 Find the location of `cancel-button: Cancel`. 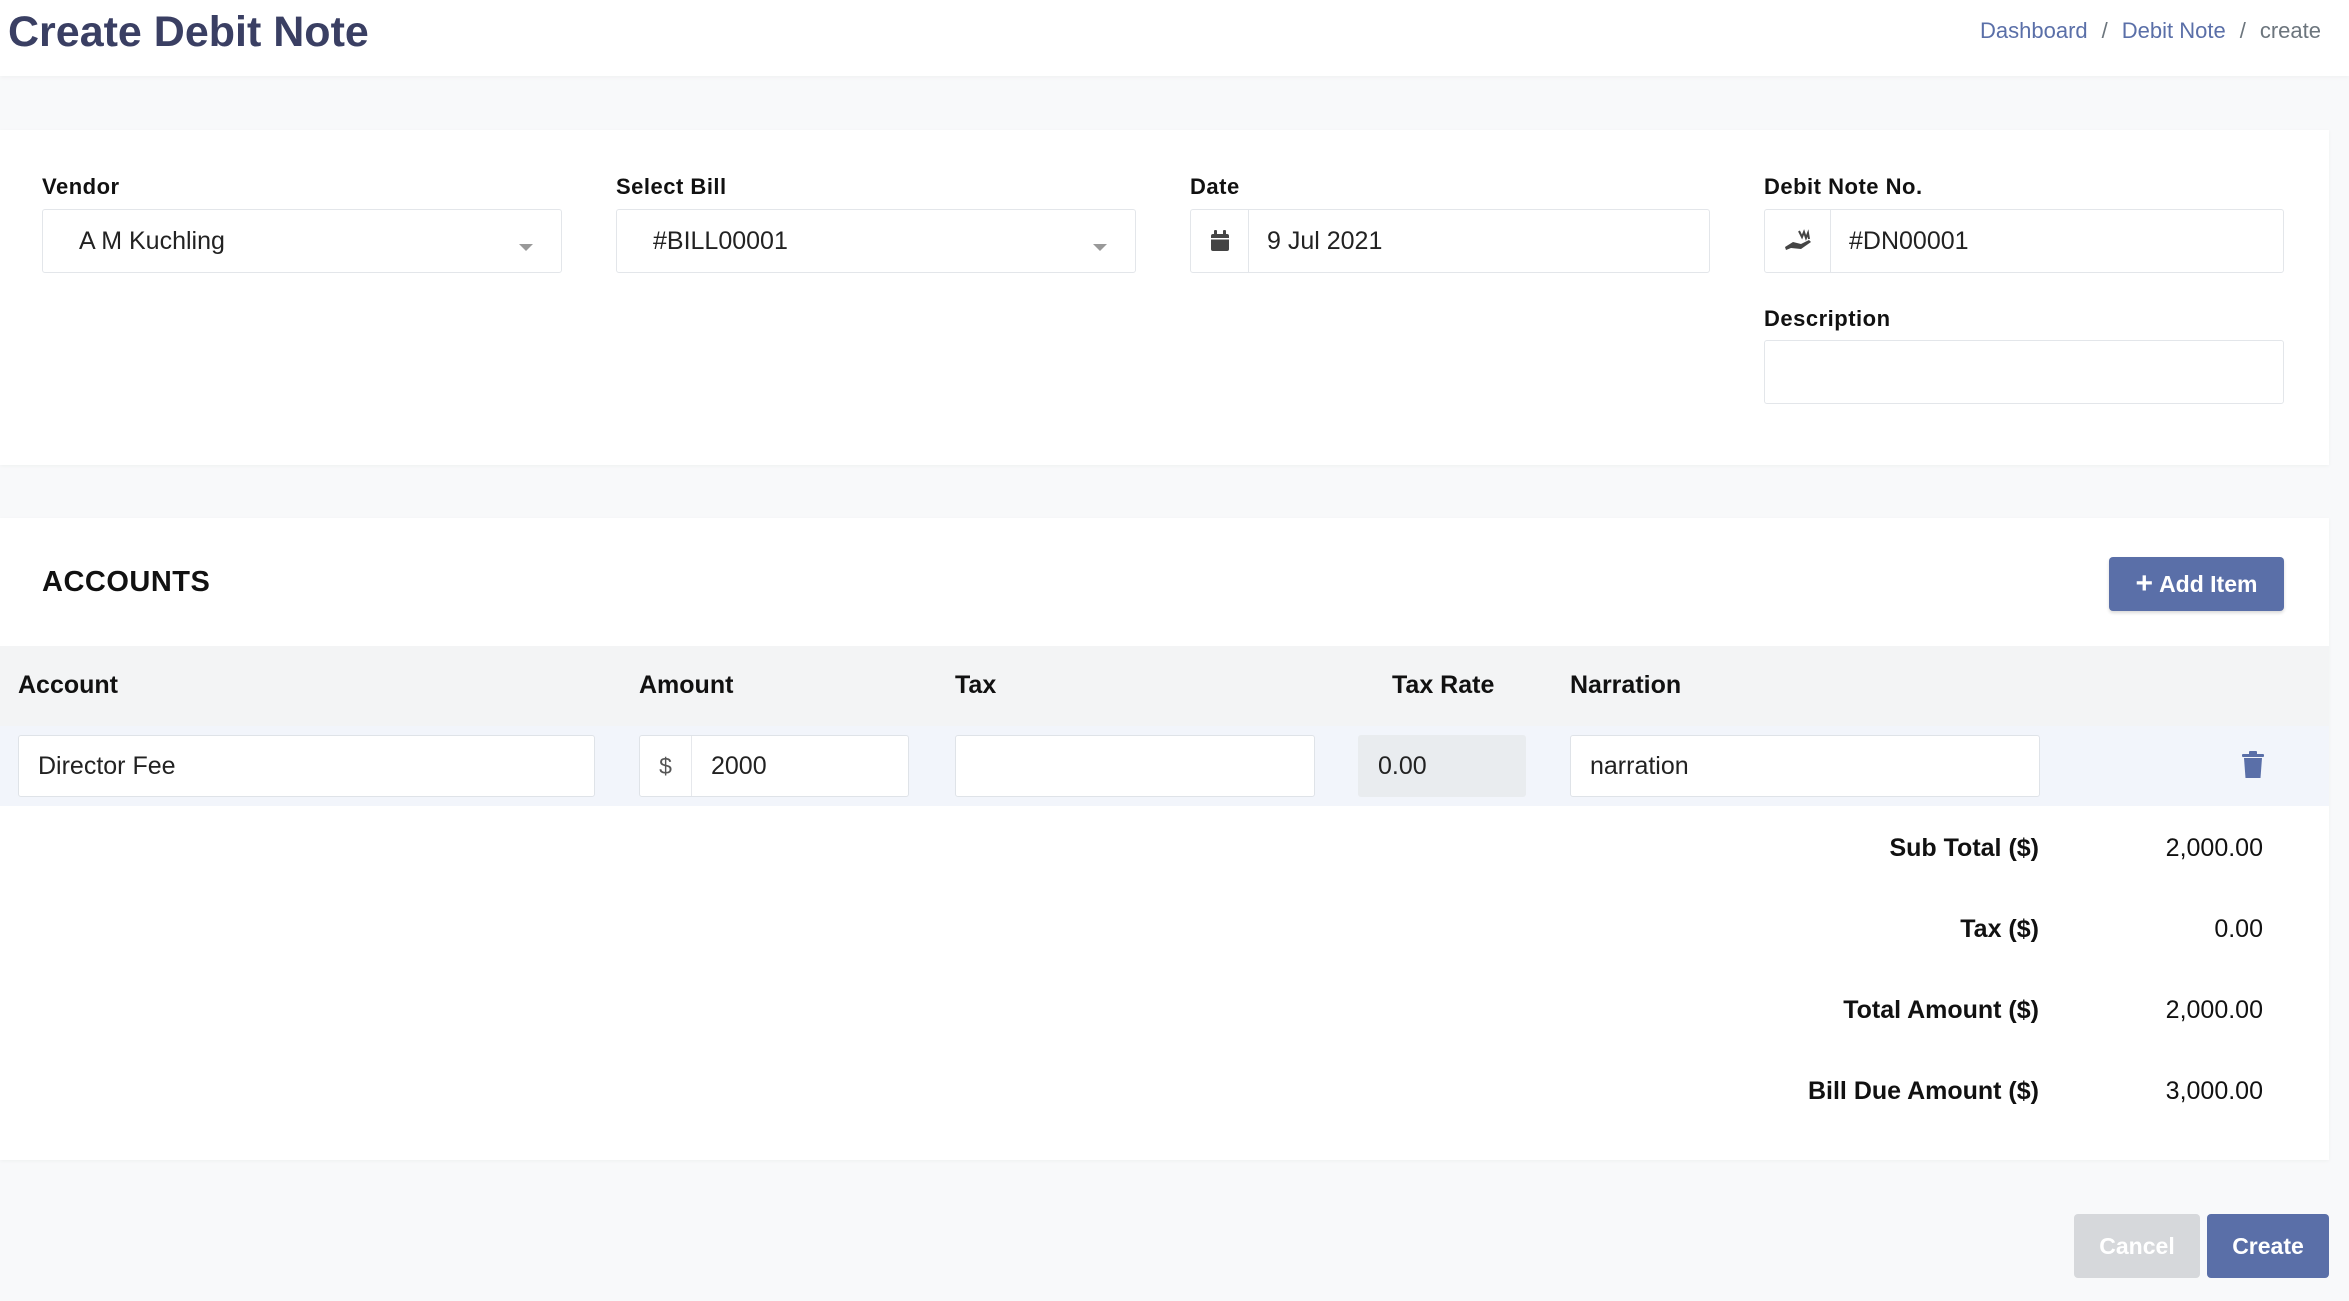

cancel-button: Cancel is located at coordinates (2137, 1246).